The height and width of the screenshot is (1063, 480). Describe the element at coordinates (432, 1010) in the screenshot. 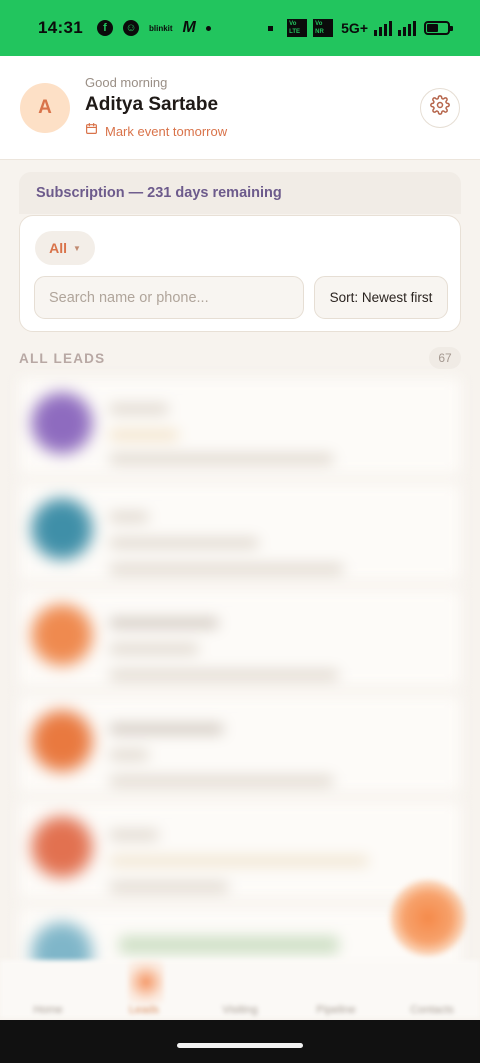

I see `nav-item-contacts: Contacts` at that location.